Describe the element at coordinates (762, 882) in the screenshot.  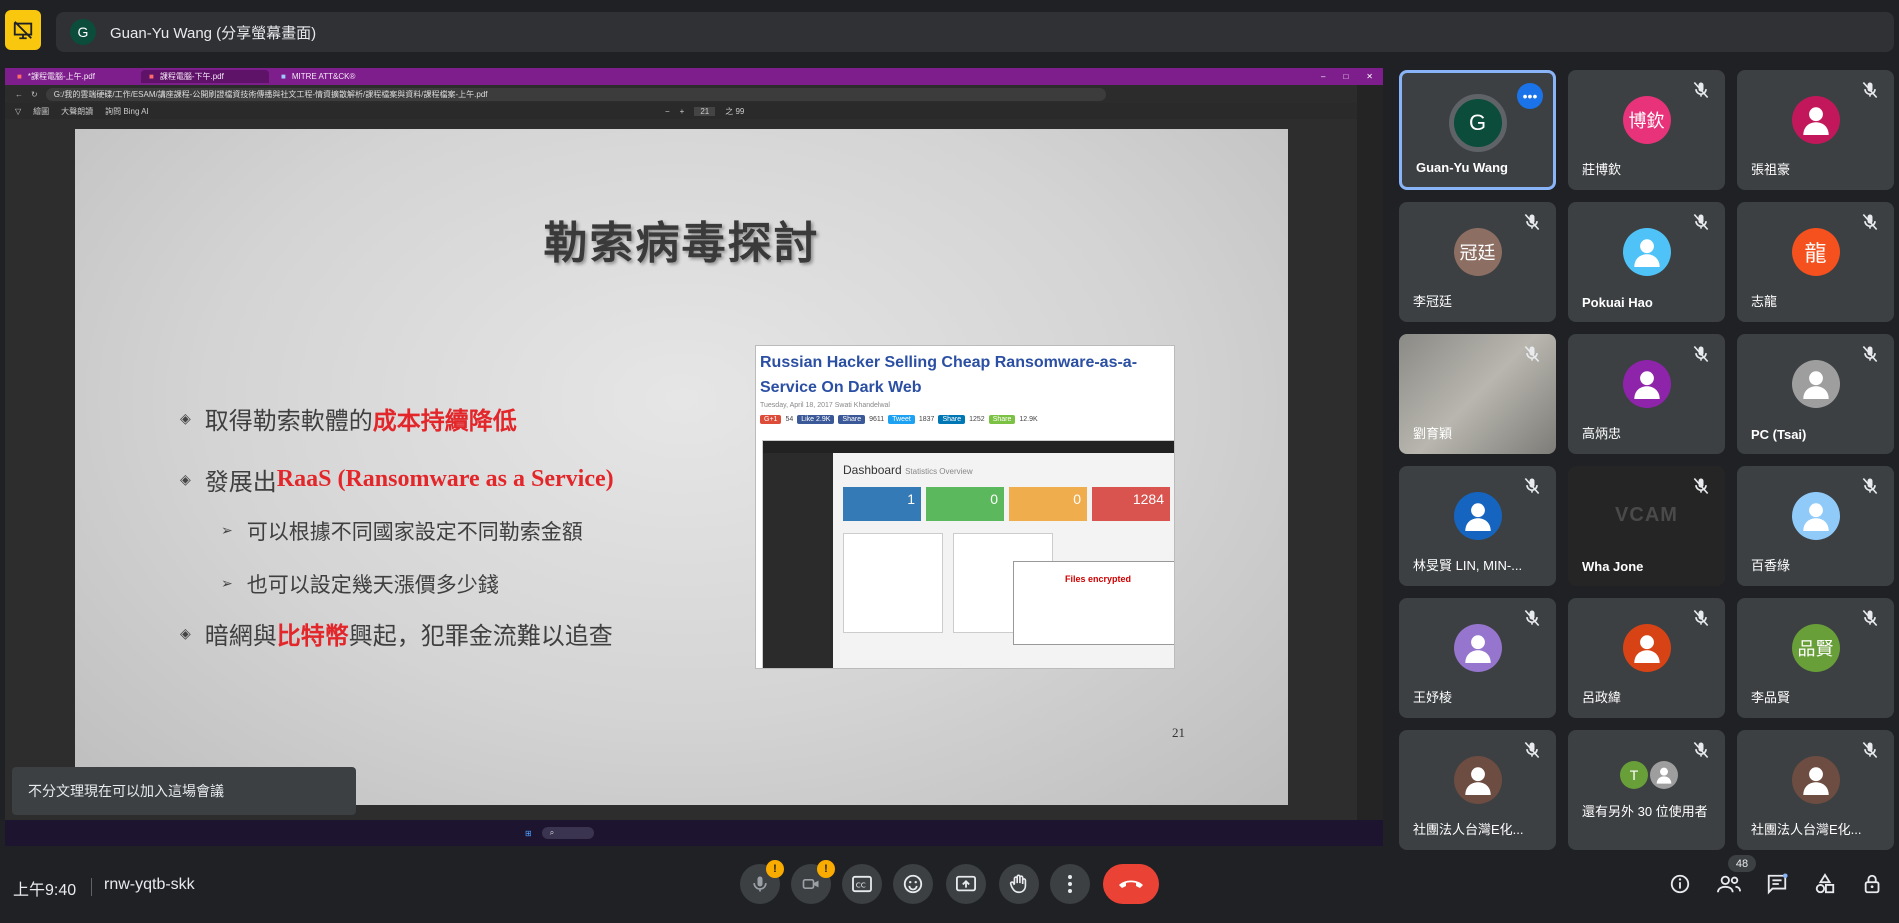
I see `microphone-button: !` at that location.